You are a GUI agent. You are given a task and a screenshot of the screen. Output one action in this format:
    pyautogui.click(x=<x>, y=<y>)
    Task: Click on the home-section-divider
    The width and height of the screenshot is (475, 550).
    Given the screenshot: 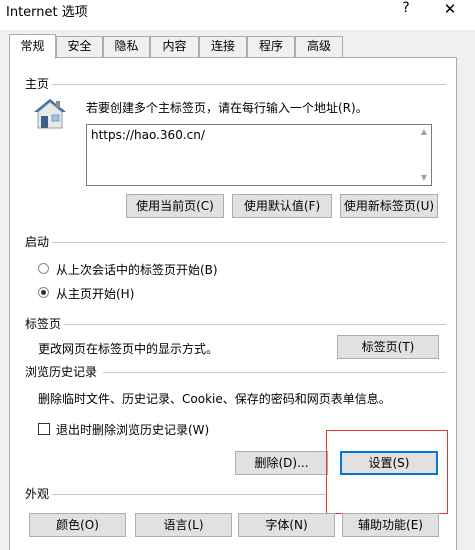 What is the action you would take?
    pyautogui.click(x=249, y=84)
    